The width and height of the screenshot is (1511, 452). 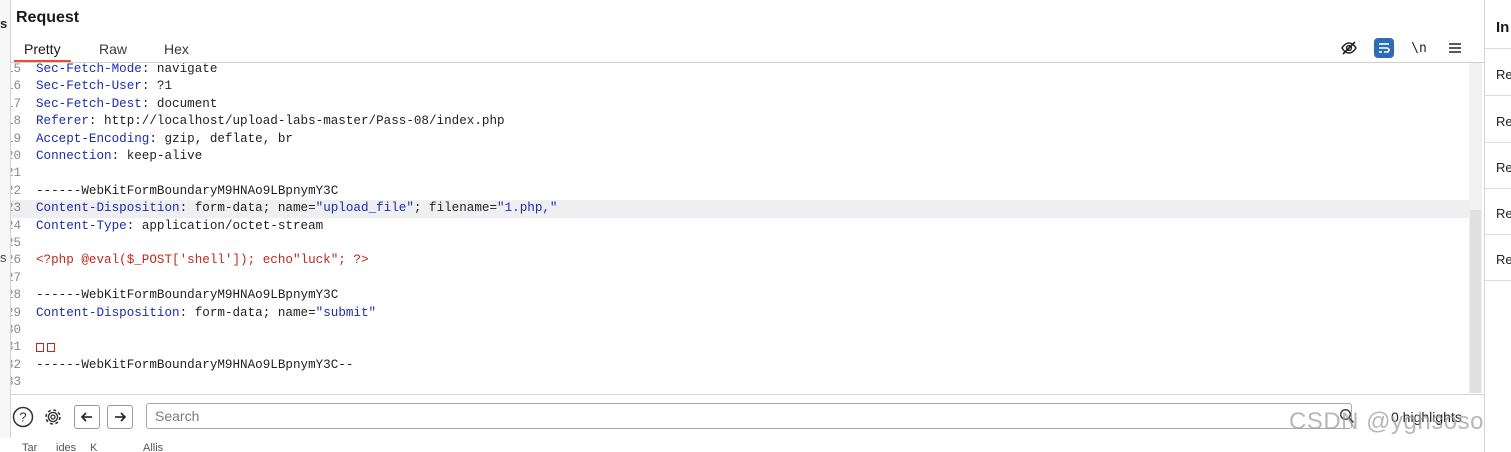 I want to click on panel-title: Request, so click(x=48, y=17).